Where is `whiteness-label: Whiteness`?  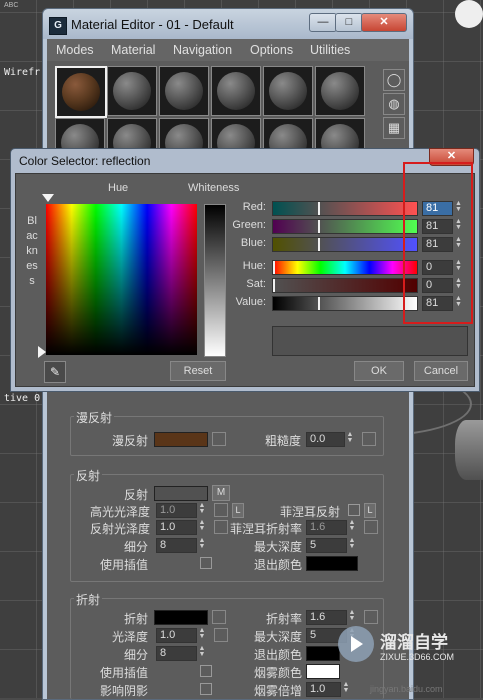 whiteness-label: Whiteness is located at coordinates (214, 188).